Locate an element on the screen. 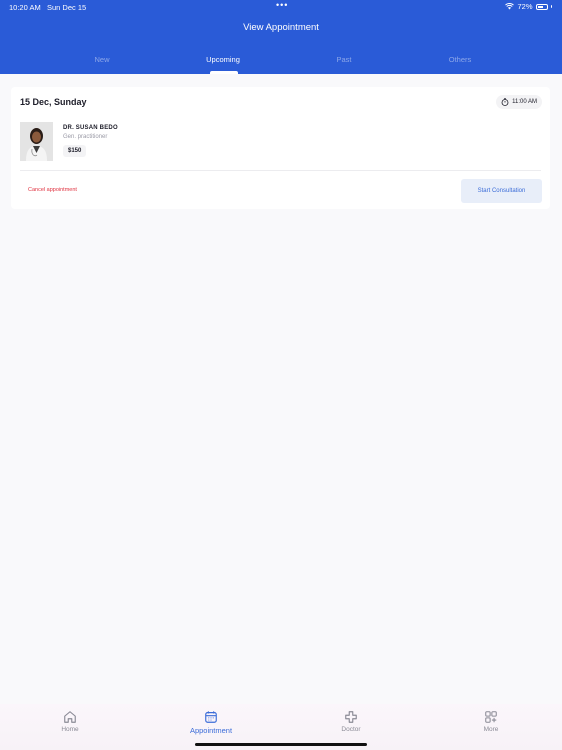 The height and width of the screenshot is (750, 562). nav-item-doctor: Doctor is located at coordinates (351, 721).